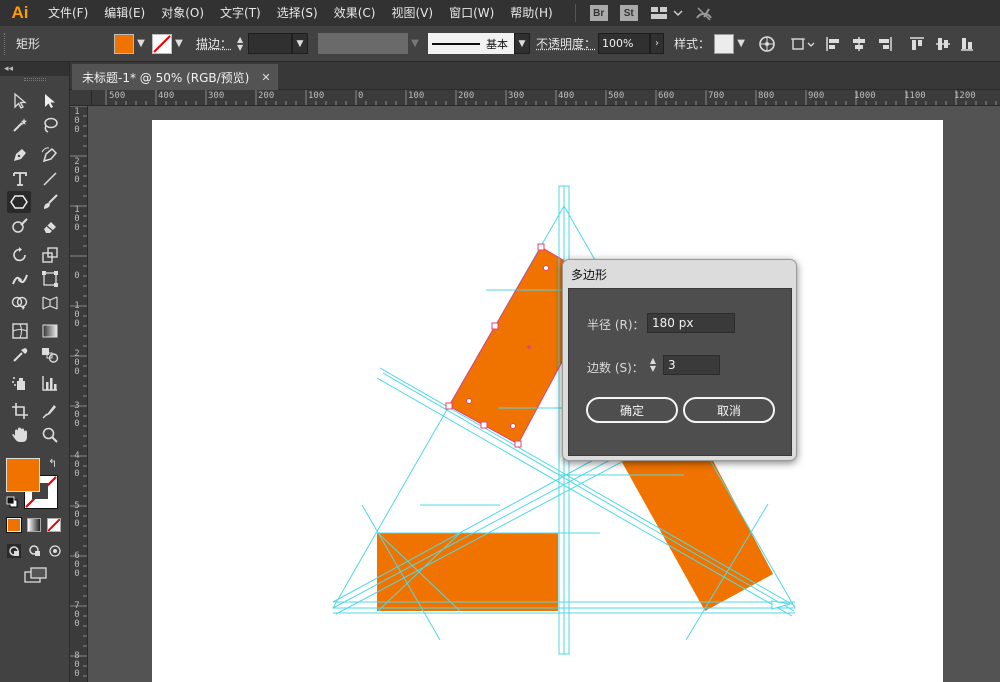 The height and width of the screenshot is (682, 1000). Describe the element at coordinates (19, 202) in the screenshot. I see `polygon-tool-icon` at that location.